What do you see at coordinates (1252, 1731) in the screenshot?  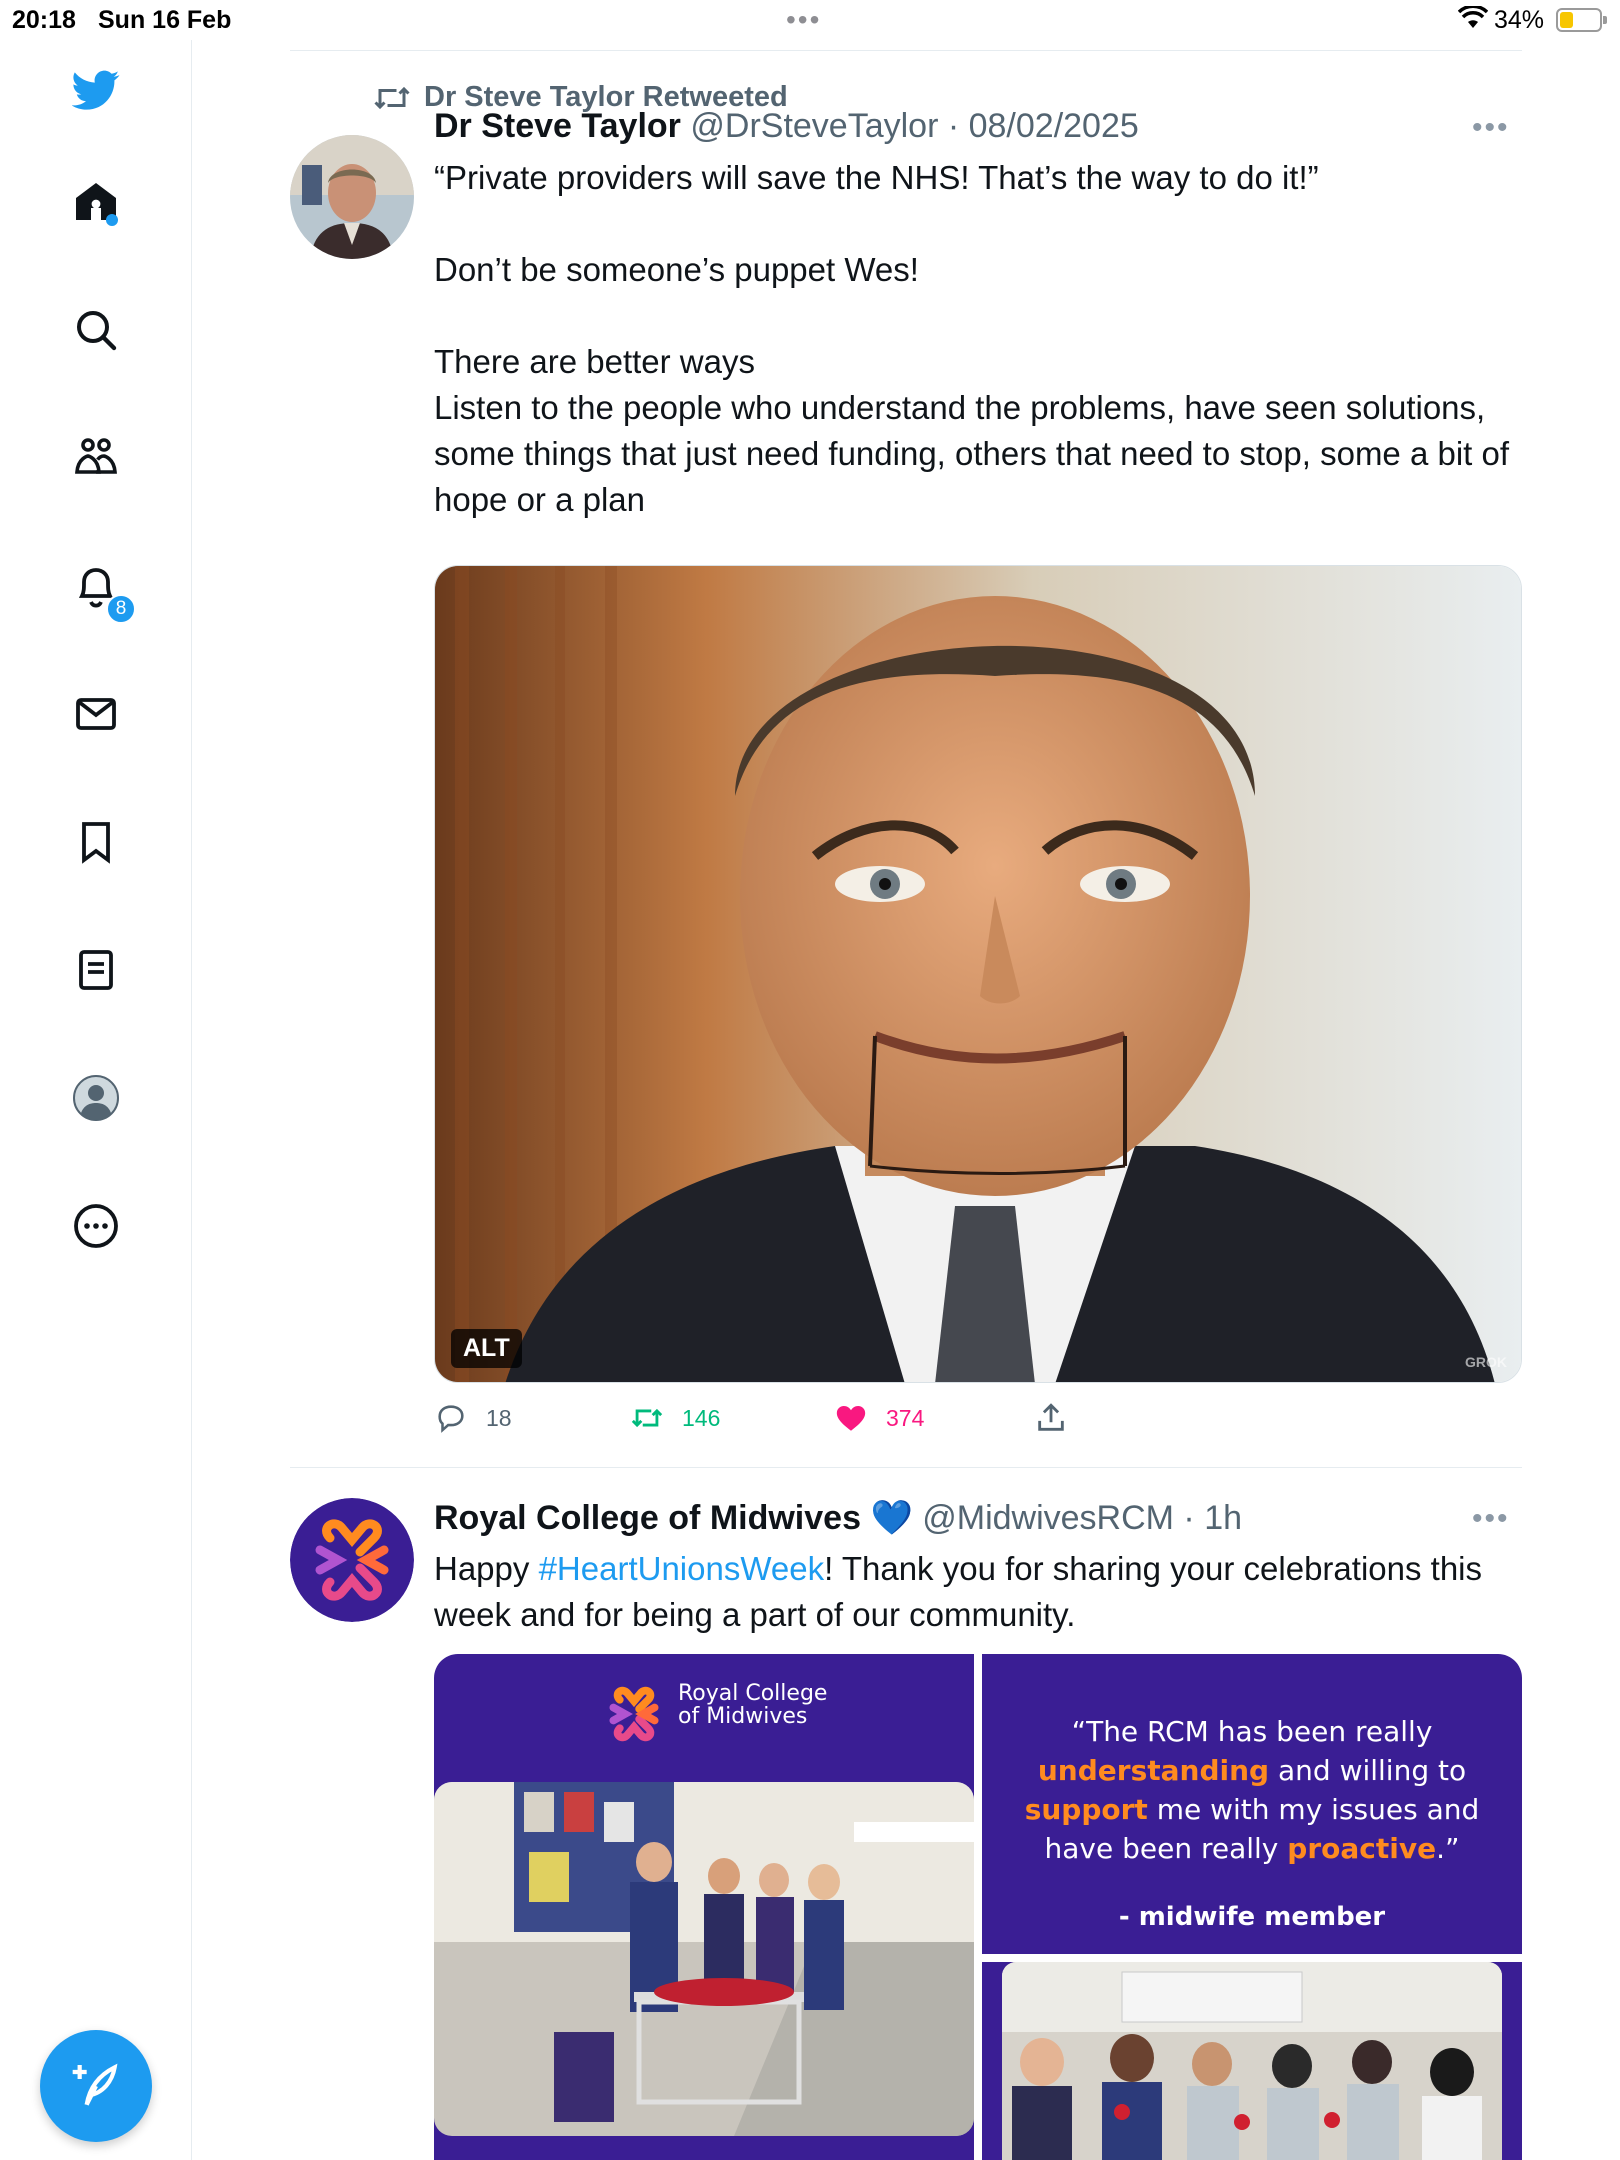 I see `quote-text: “The RCM has been really` at bounding box center [1252, 1731].